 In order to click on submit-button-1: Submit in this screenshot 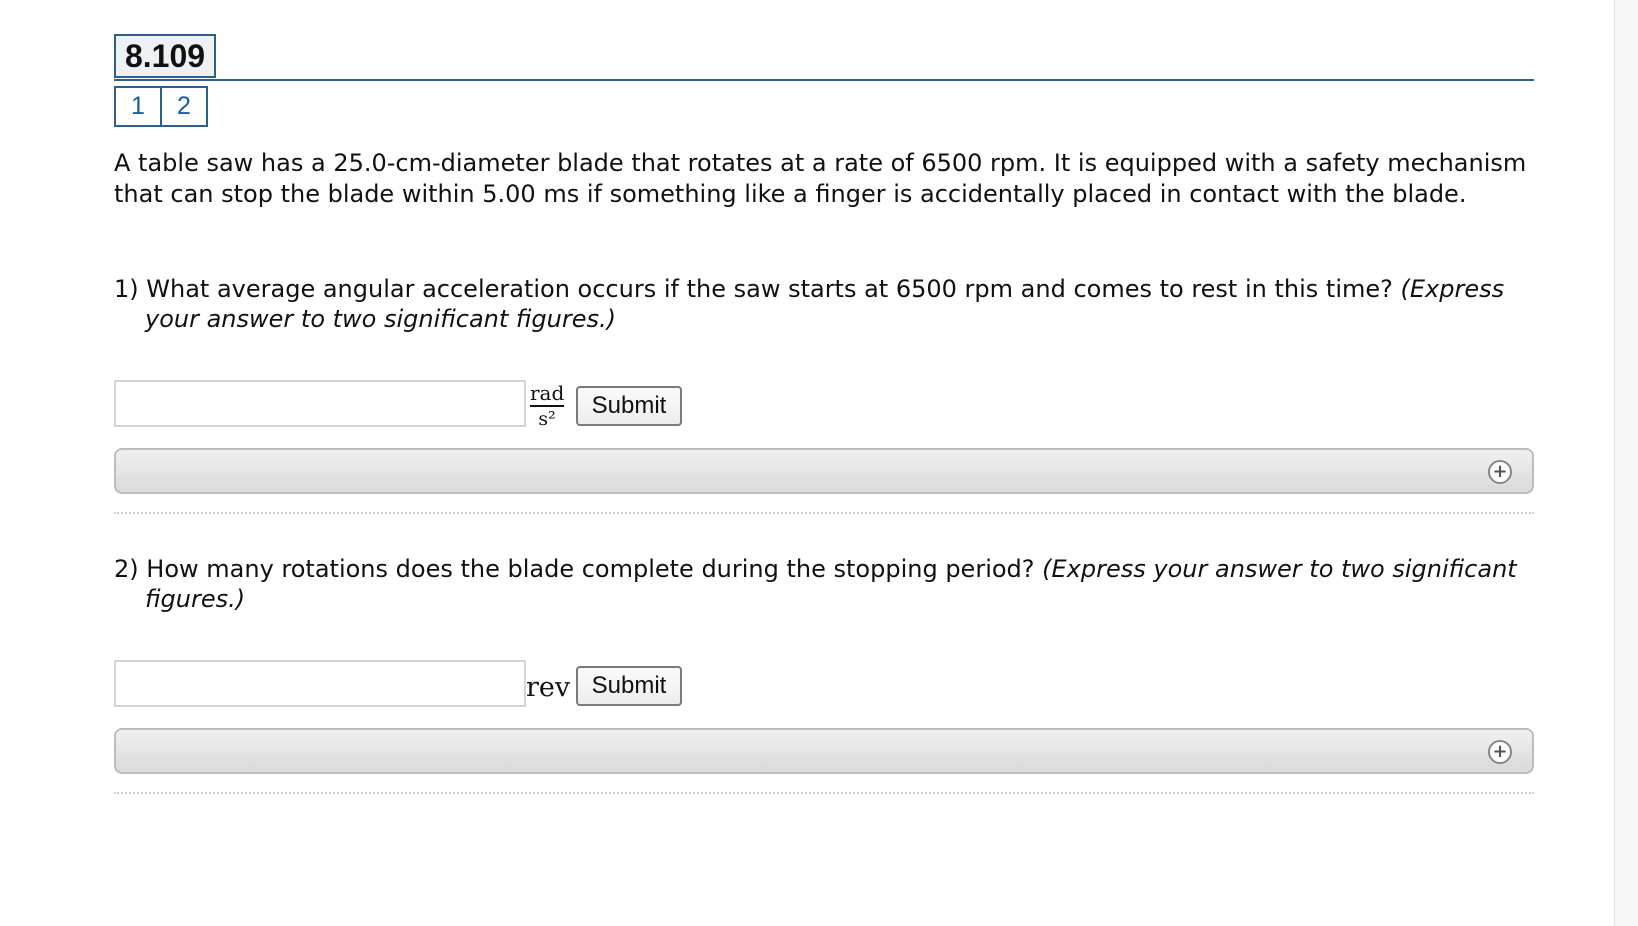, I will do `click(629, 406)`.